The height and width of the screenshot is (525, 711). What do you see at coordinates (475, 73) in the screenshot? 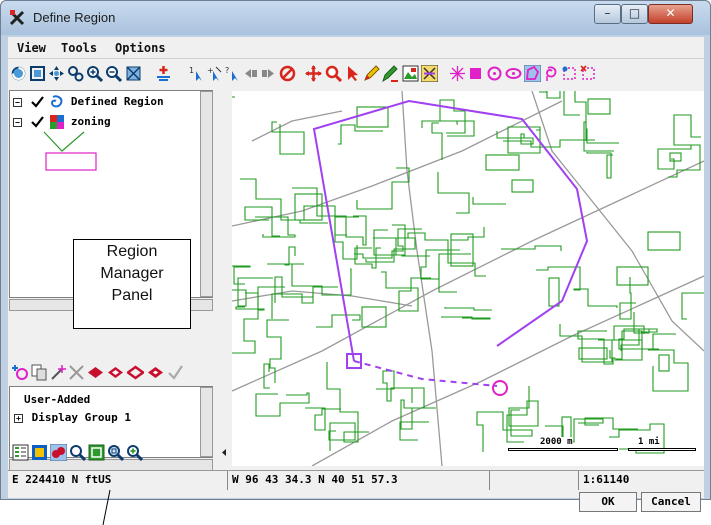
I see `rectangle-icon` at bounding box center [475, 73].